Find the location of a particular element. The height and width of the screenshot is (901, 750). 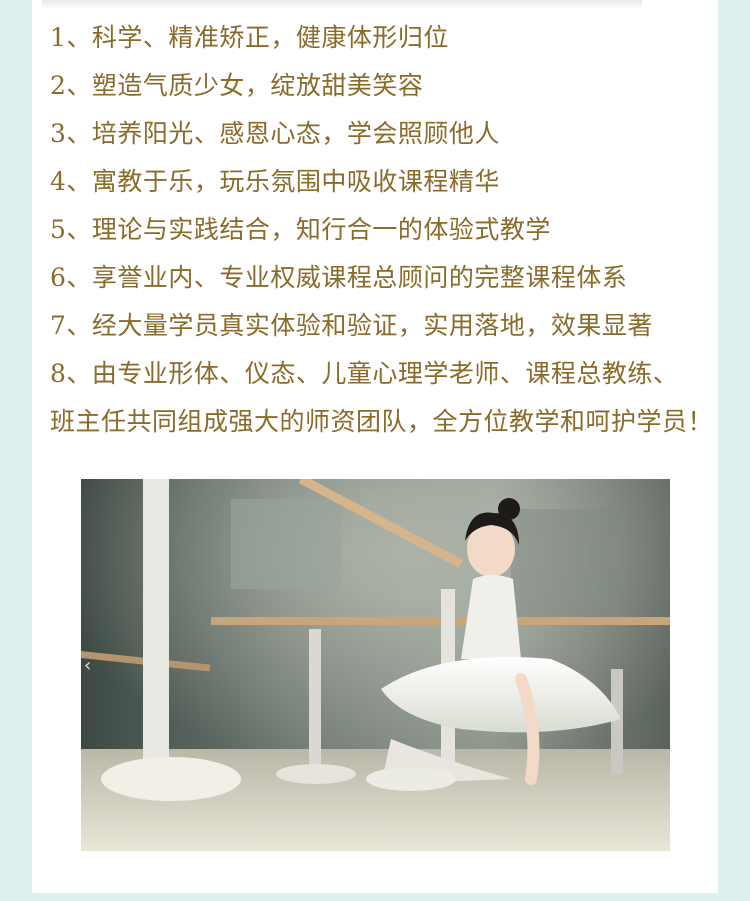

feature-item-7: 7、经大量学员真实体验和验证，实用落地，效果显著 is located at coordinates (351, 325).